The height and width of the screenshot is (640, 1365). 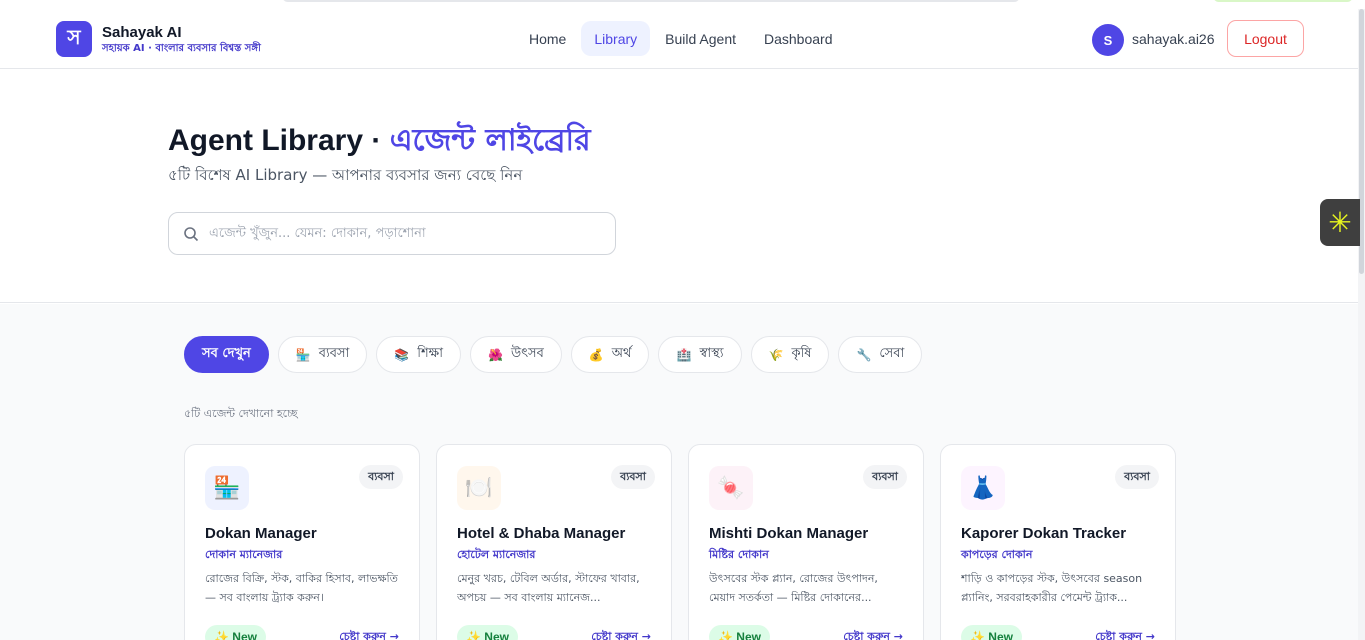 I want to click on filter-business-label: ব্যবসা, so click(x=334, y=353).